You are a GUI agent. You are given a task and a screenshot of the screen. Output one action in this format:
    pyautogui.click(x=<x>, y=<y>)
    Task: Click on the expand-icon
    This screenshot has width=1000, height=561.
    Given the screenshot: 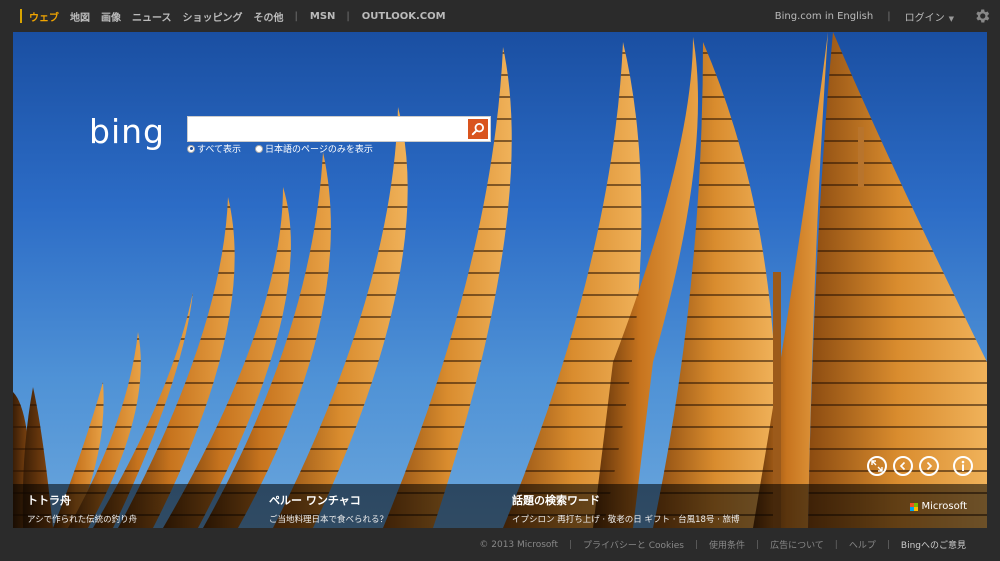 What is the action you would take?
    pyautogui.click(x=877, y=466)
    